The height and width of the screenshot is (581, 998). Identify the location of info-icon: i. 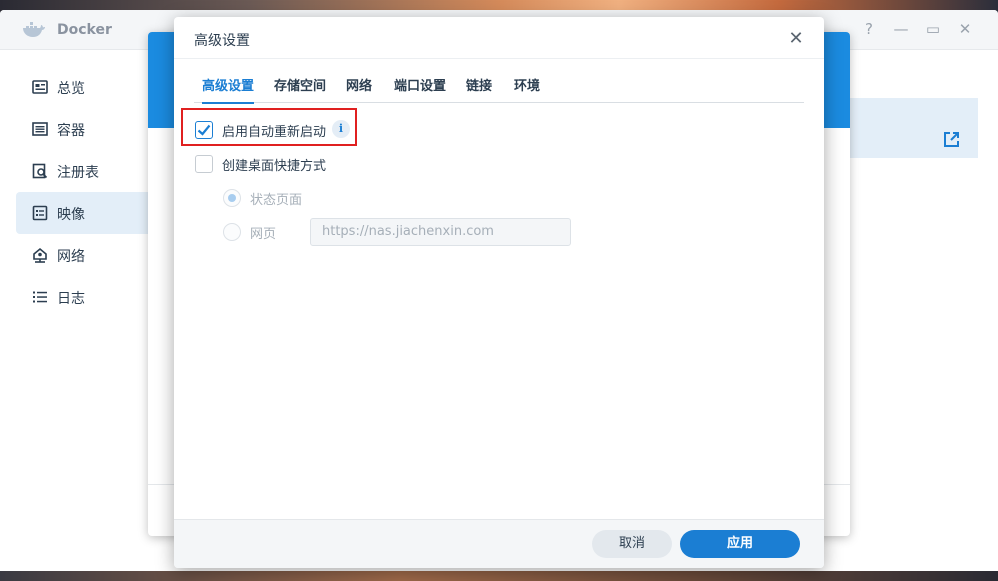
(341, 129).